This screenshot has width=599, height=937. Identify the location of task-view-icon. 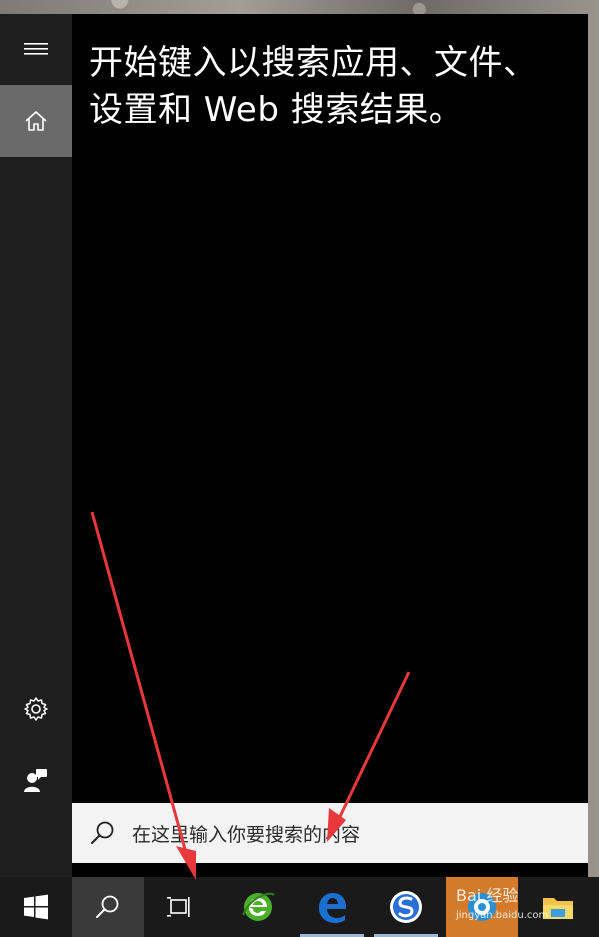
(178, 907).